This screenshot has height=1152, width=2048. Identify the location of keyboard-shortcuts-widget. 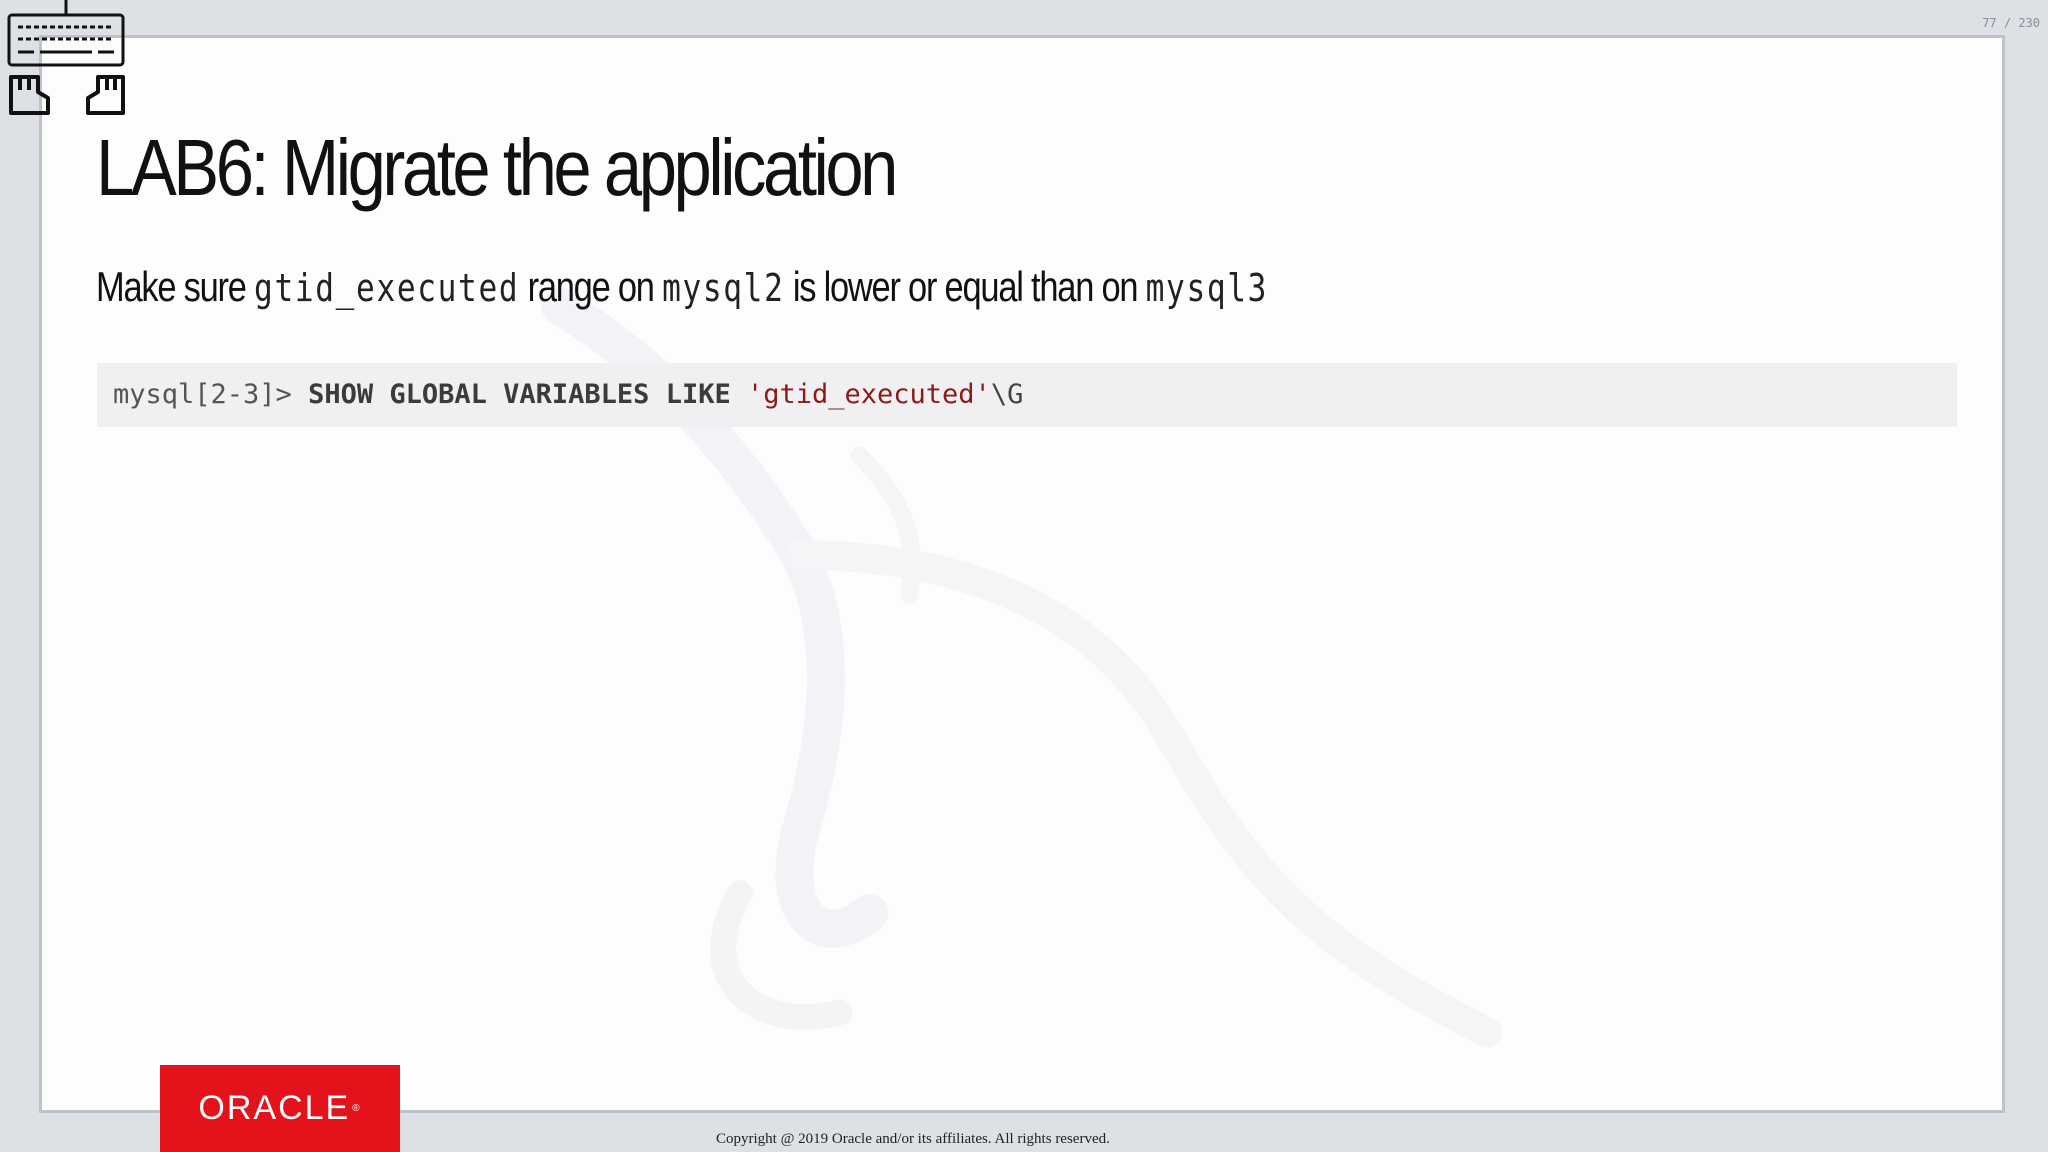
(67, 60).